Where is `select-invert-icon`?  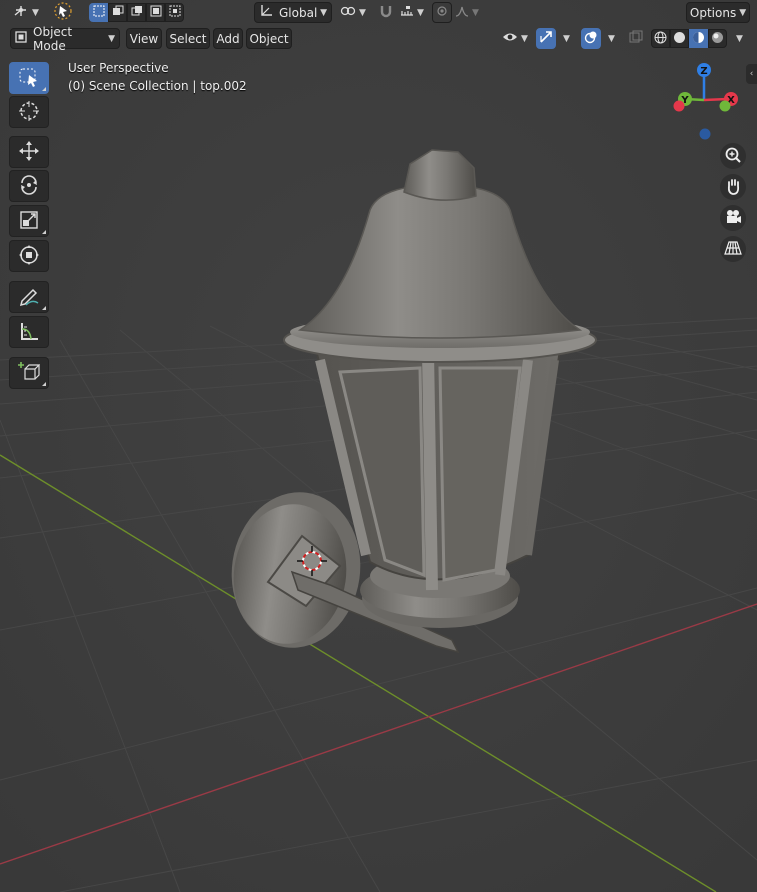 select-invert-icon is located at coordinates (156, 12).